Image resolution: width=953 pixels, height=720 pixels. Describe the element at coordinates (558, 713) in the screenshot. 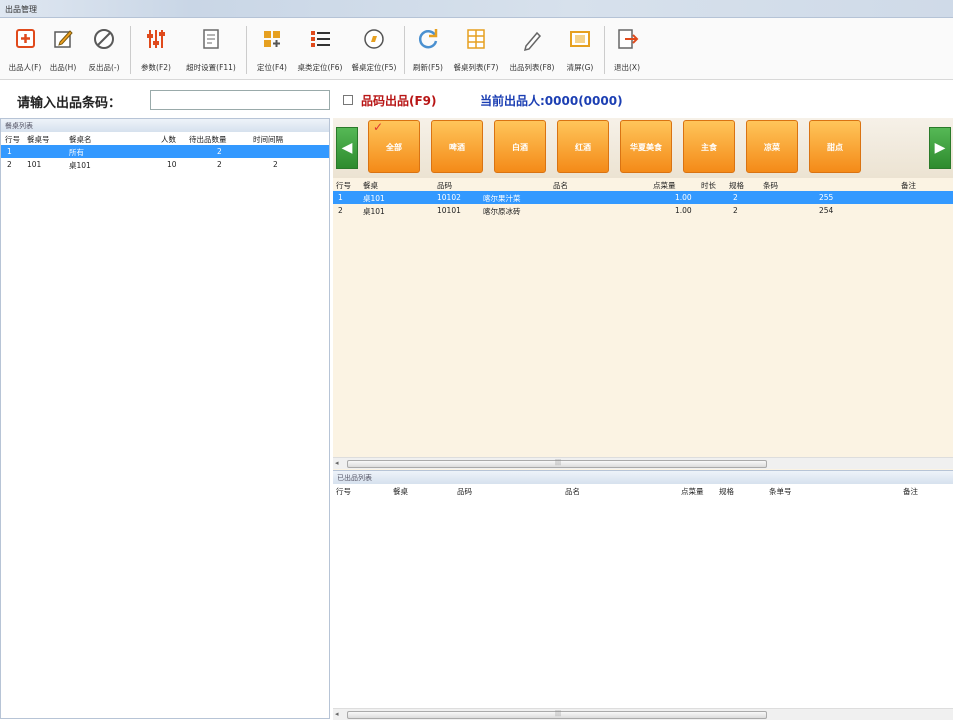

I see `scroll-grip-icon: |||` at that location.